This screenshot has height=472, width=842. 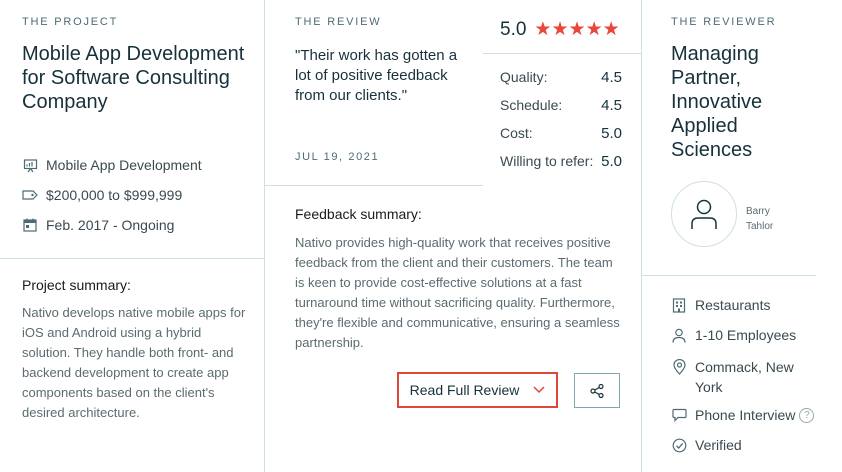 I want to click on location-label: Commack, New York, so click(x=744, y=377).